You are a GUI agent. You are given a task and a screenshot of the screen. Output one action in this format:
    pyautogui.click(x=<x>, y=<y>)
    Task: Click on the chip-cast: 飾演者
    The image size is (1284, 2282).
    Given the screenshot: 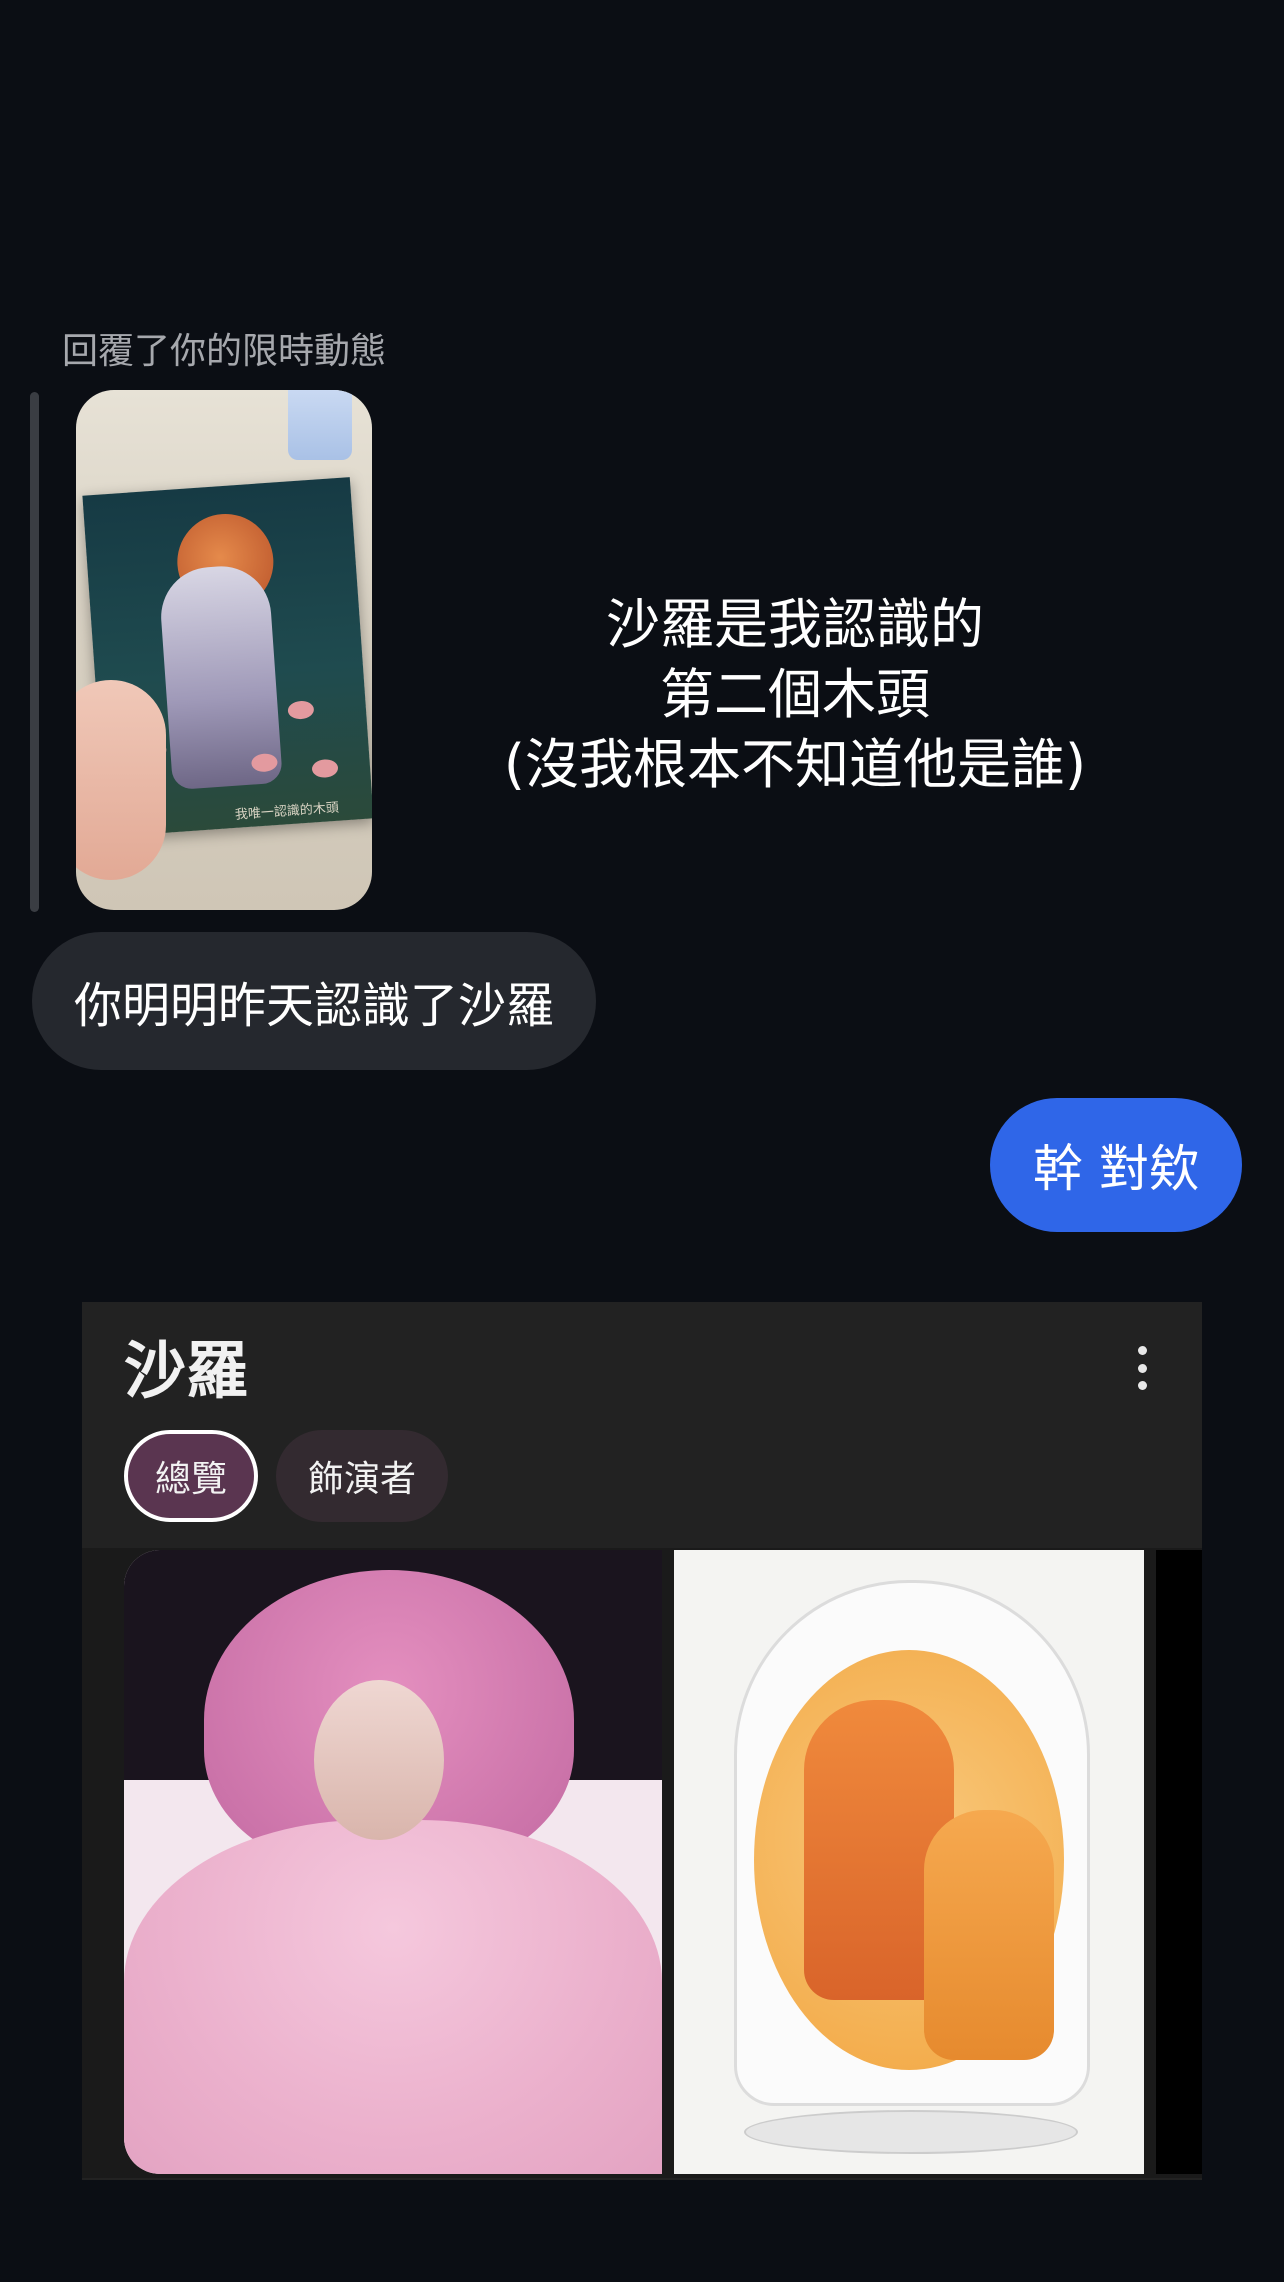 What is the action you would take?
    pyautogui.click(x=362, y=1476)
    